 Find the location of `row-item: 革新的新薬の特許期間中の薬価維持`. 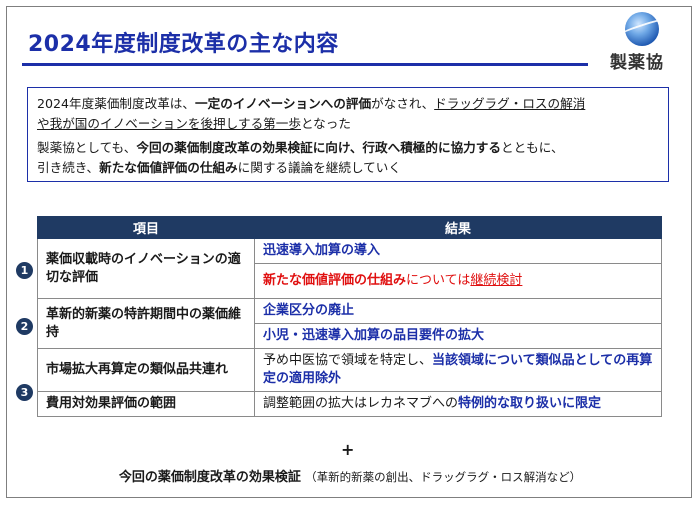

row-item: 革新的新薬の特許期間中の薬価維持 is located at coordinates (146, 323).